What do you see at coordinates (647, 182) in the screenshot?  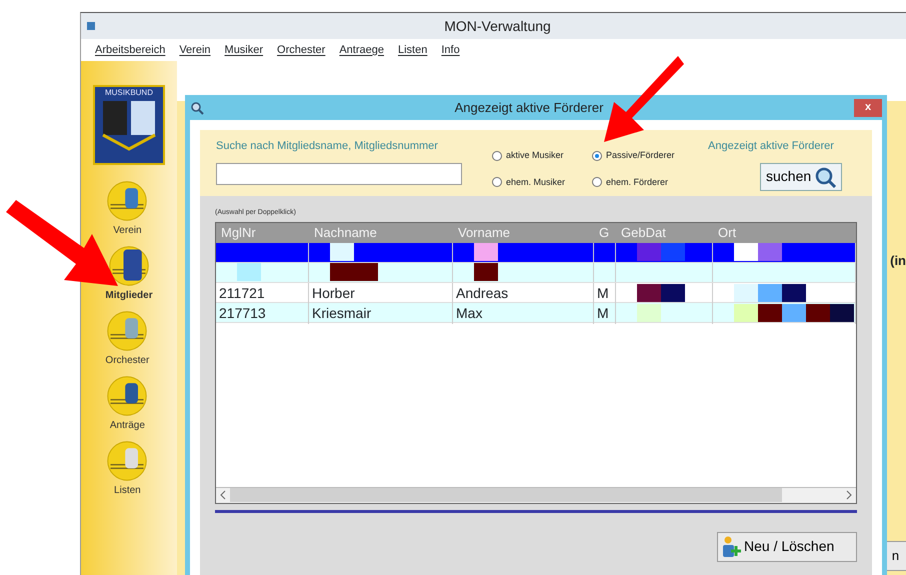 I see `radio-option: ehem. Förderer` at bounding box center [647, 182].